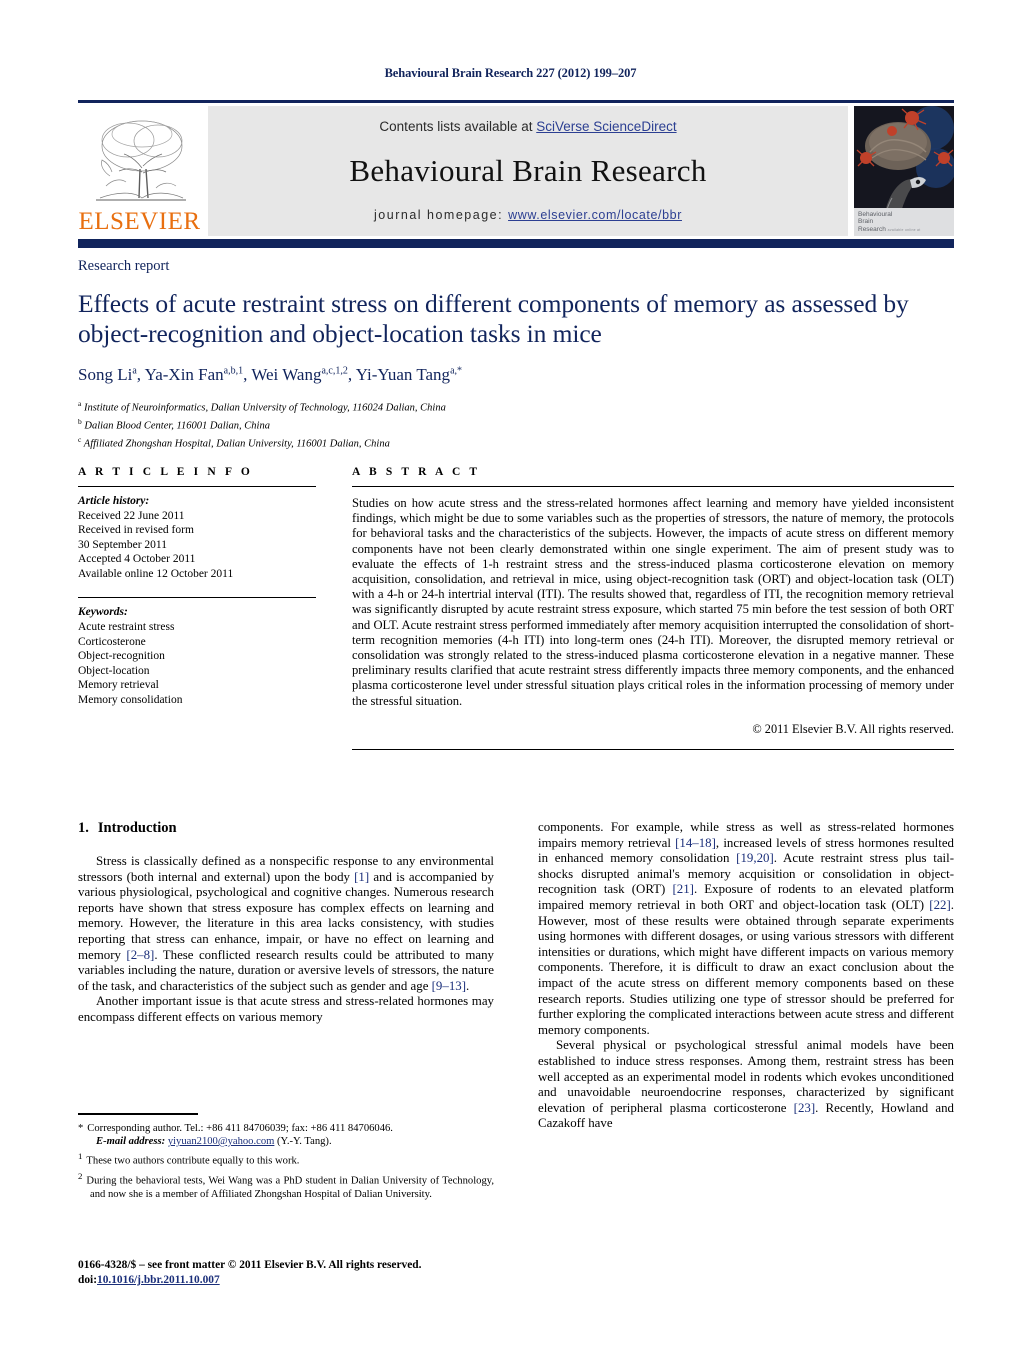 Image resolution: width=1021 pixels, height=1351 pixels. I want to click on cover-caption-line1: Behavioural, so click(875, 214).